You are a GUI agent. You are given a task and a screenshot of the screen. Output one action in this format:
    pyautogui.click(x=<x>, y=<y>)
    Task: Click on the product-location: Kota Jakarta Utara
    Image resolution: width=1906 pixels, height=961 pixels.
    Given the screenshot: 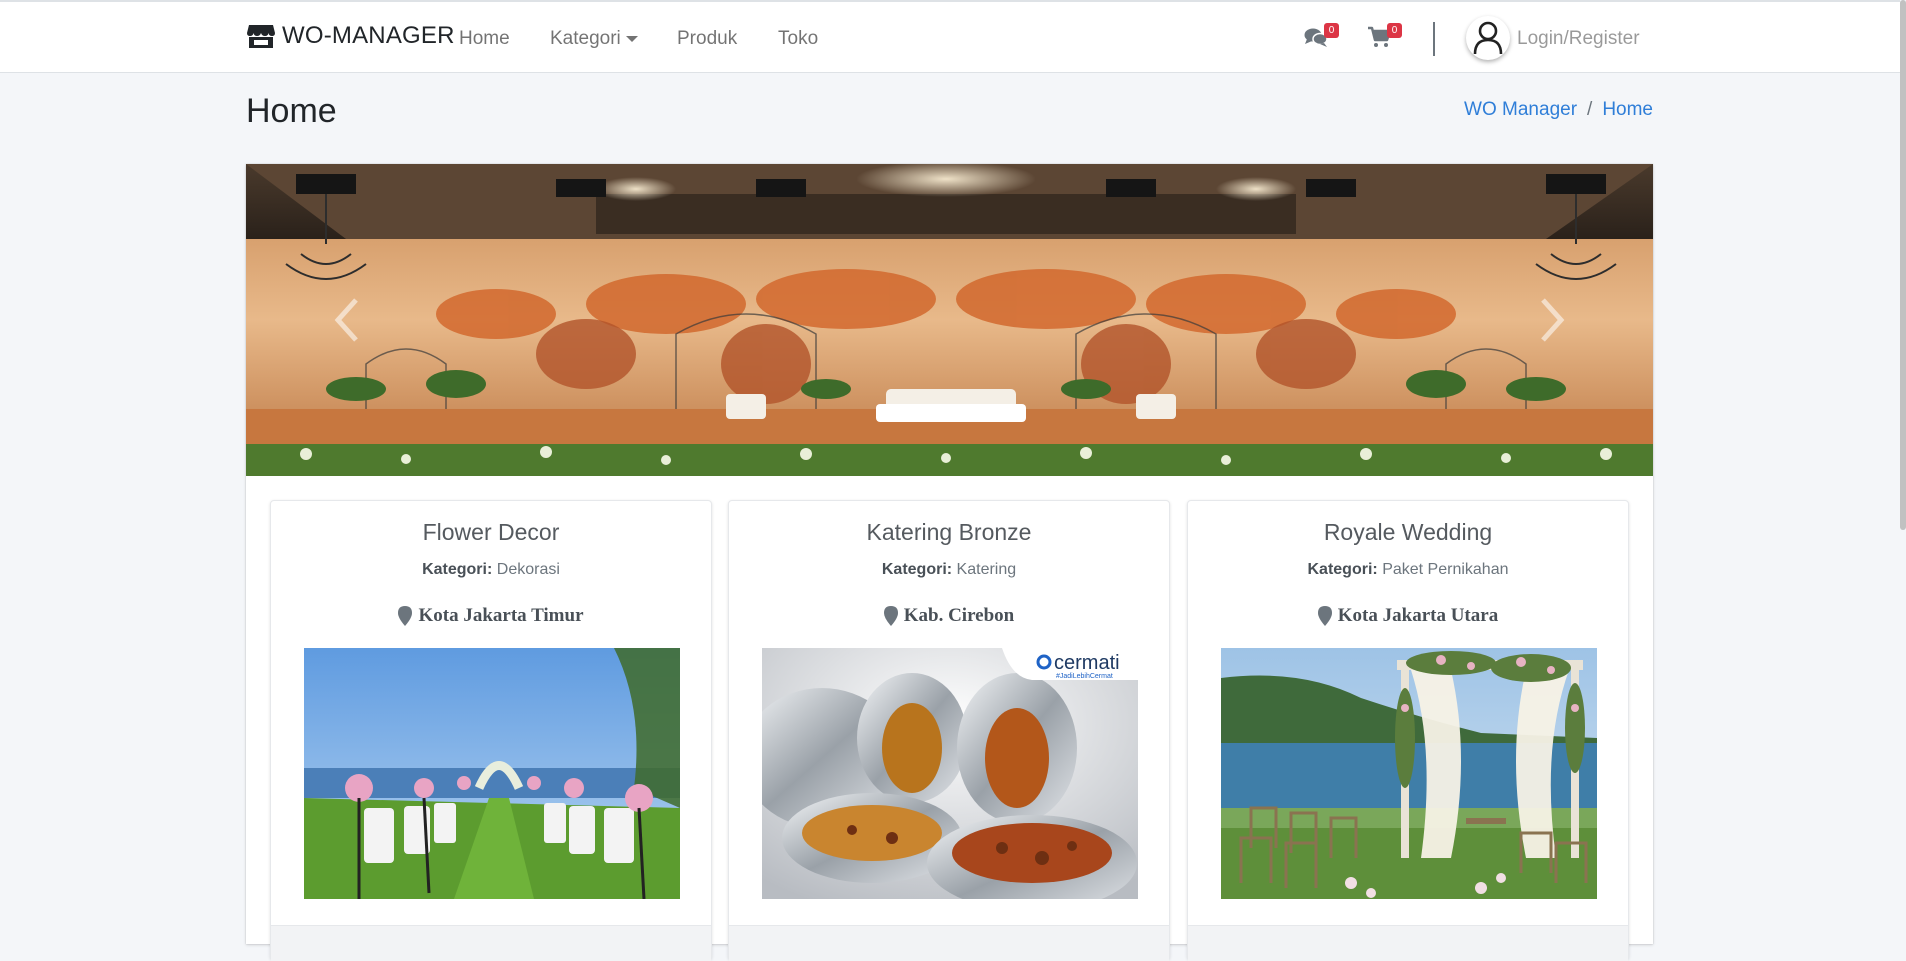 What is the action you would take?
    pyautogui.click(x=1408, y=616)
    